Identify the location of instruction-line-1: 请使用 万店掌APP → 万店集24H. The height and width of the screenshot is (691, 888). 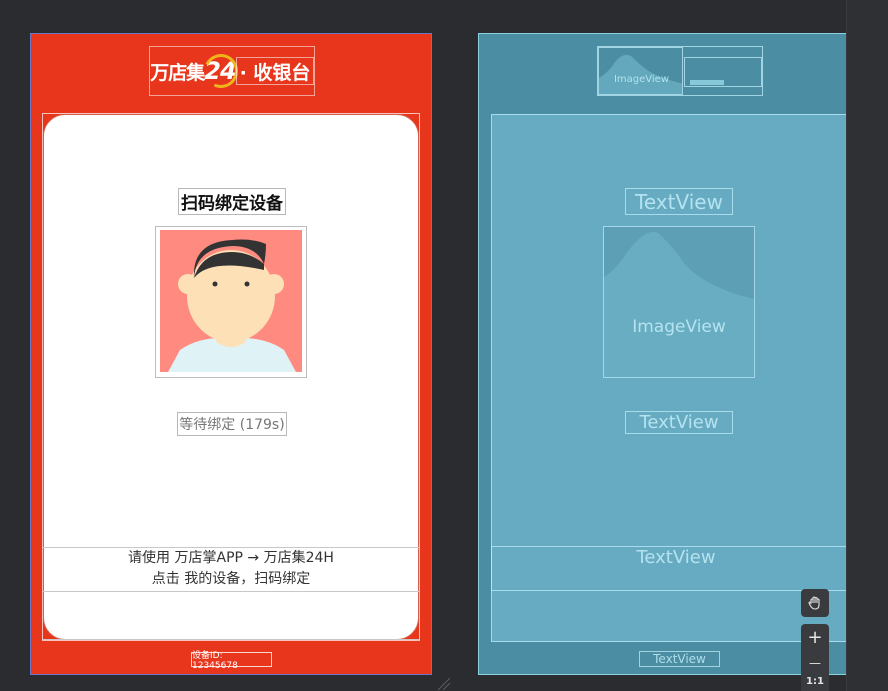
(231, 558).